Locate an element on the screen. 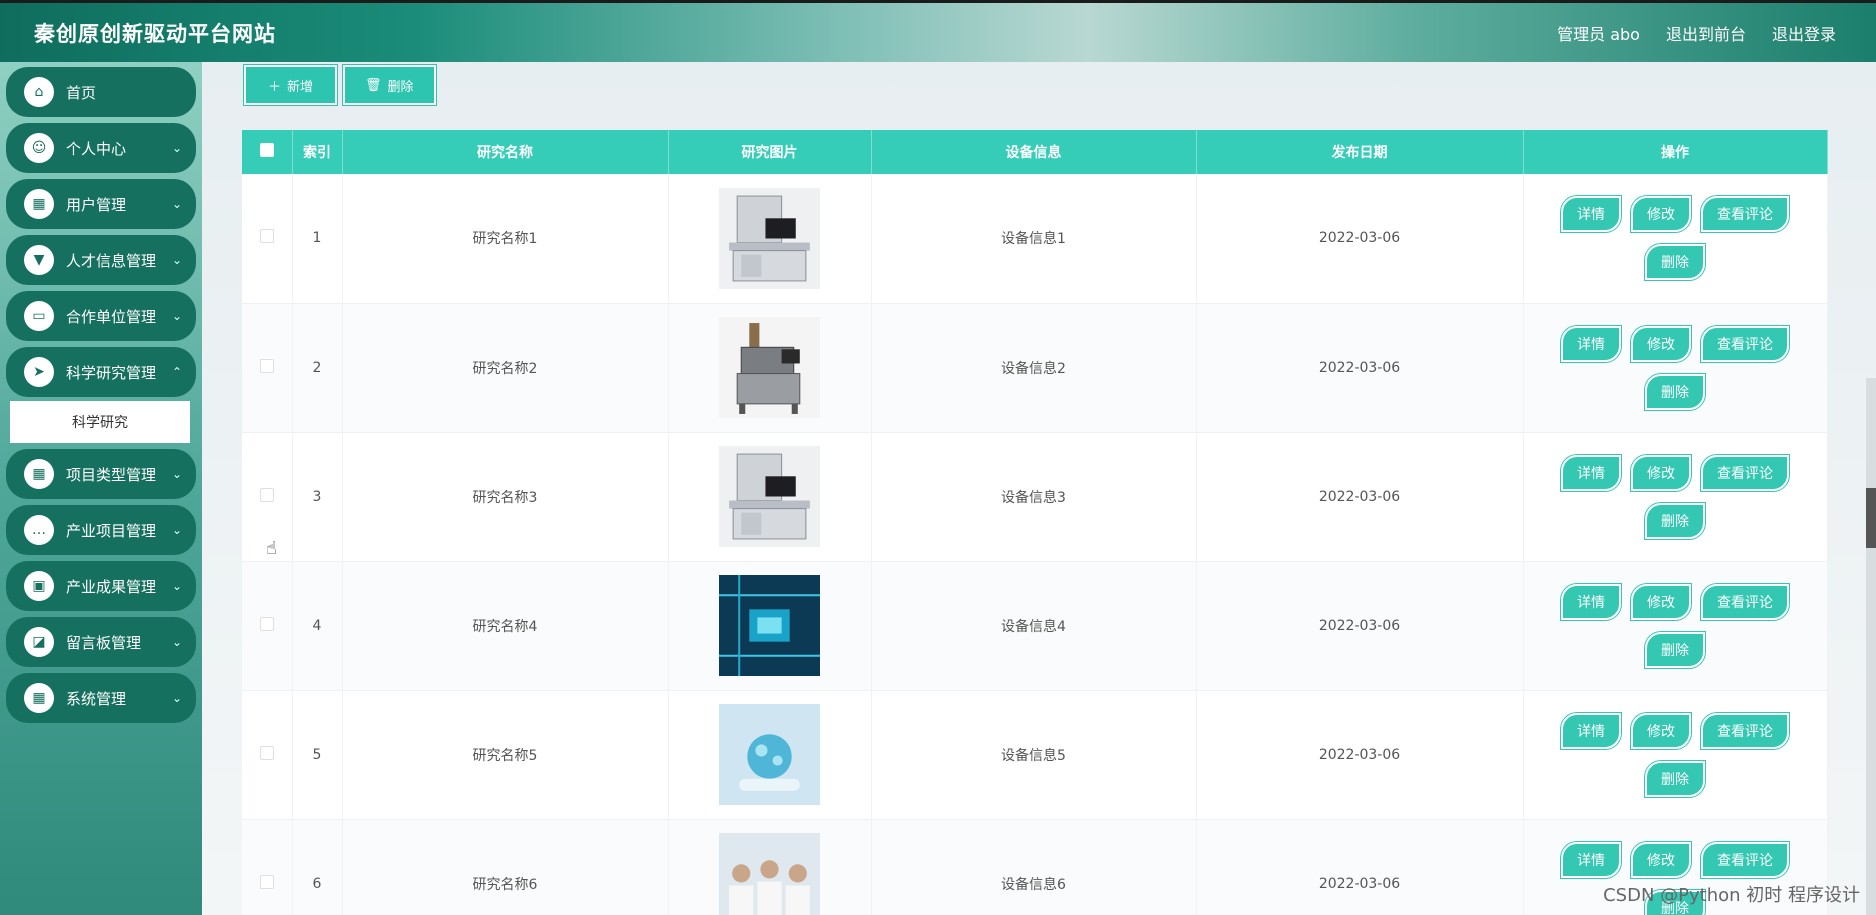 Image resolution: width=1876 pixels, height=915 pixels. column-header: 索引 is located at coordinates (317, 152).